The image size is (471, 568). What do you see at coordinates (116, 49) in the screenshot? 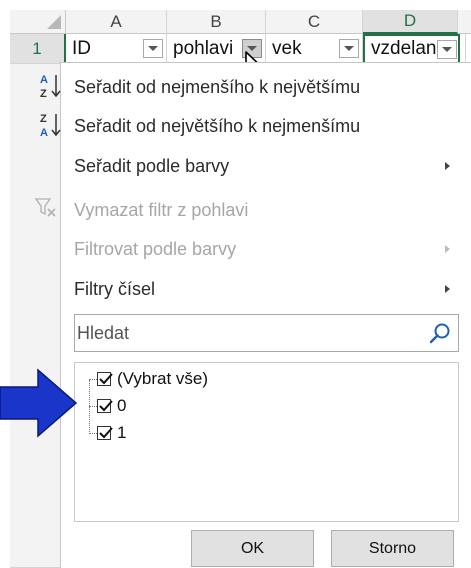
I see `cell-a1: ID` at bounding box center [116, 49].